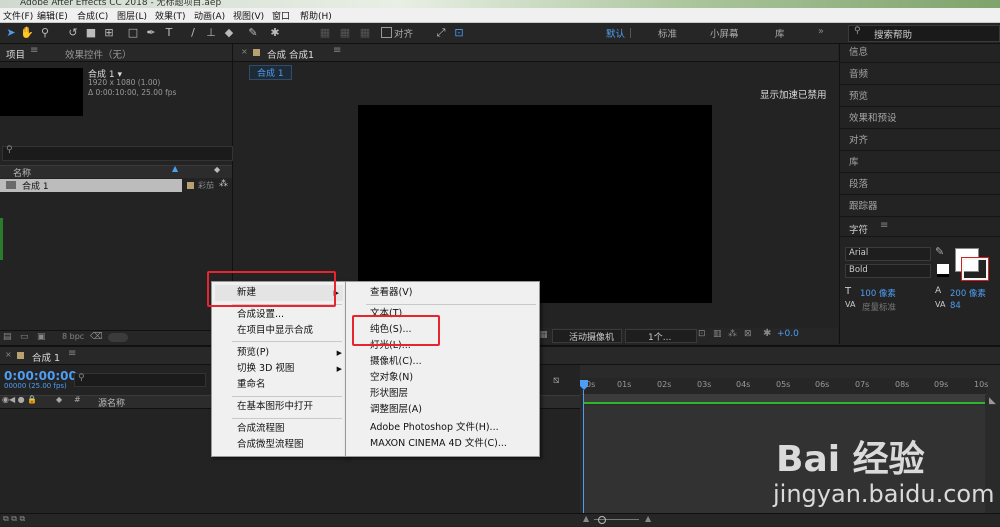 The image size is (1000, 527). I want to click on composition-viewer, so click(535, 204).